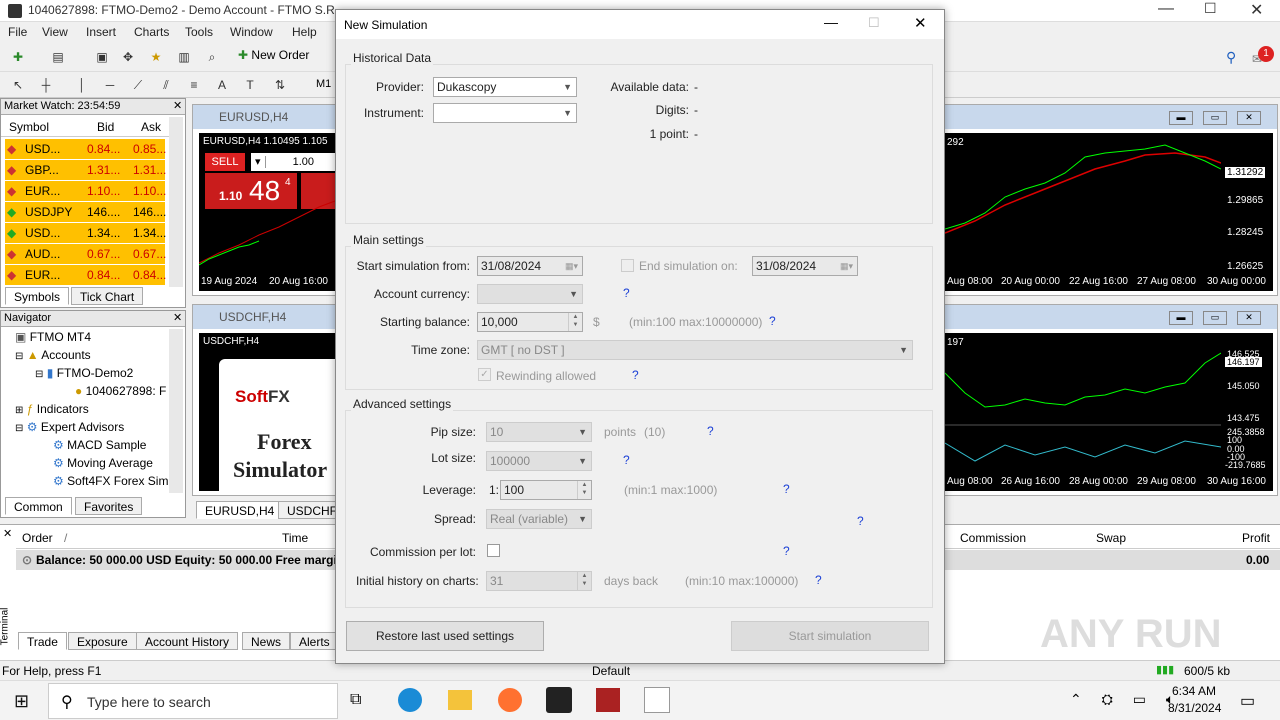 The width and height of the screenshot is (1280, 720). Describe the element at coordinates (273, 58) in the screenshot. I see `new-order-button: ✚ New Order` at that location.